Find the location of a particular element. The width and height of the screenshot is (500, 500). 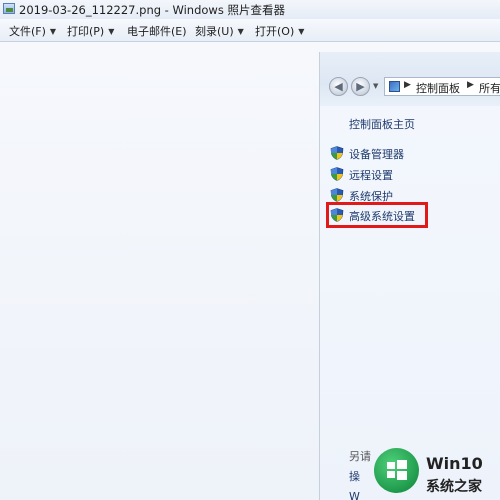

menu-print-label: 打印(P) is located at coordinates (86, 31).